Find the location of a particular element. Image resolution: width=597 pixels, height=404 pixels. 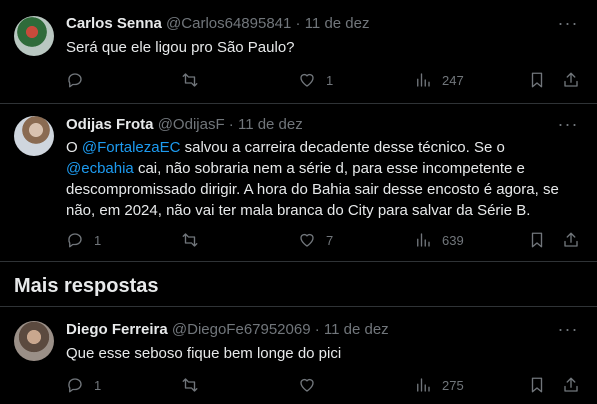

tweet-header: Odijas Frota @OdijasF · 11 de dez is located at coordinates (184, 125).